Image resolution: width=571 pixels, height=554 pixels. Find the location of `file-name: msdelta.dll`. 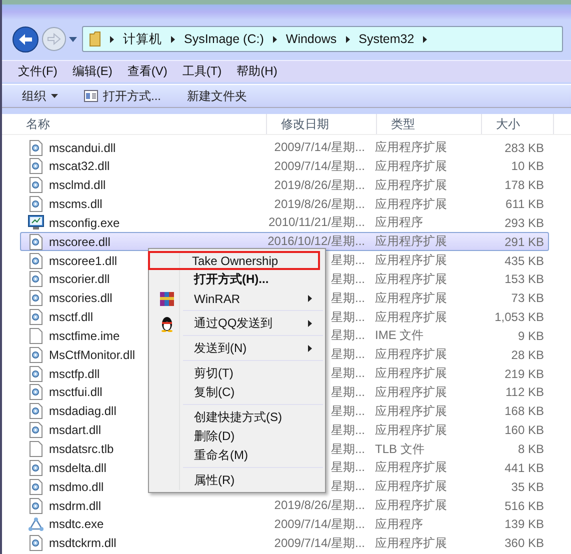

file-name: msdelta.dll is located at coordinates (77, 467).